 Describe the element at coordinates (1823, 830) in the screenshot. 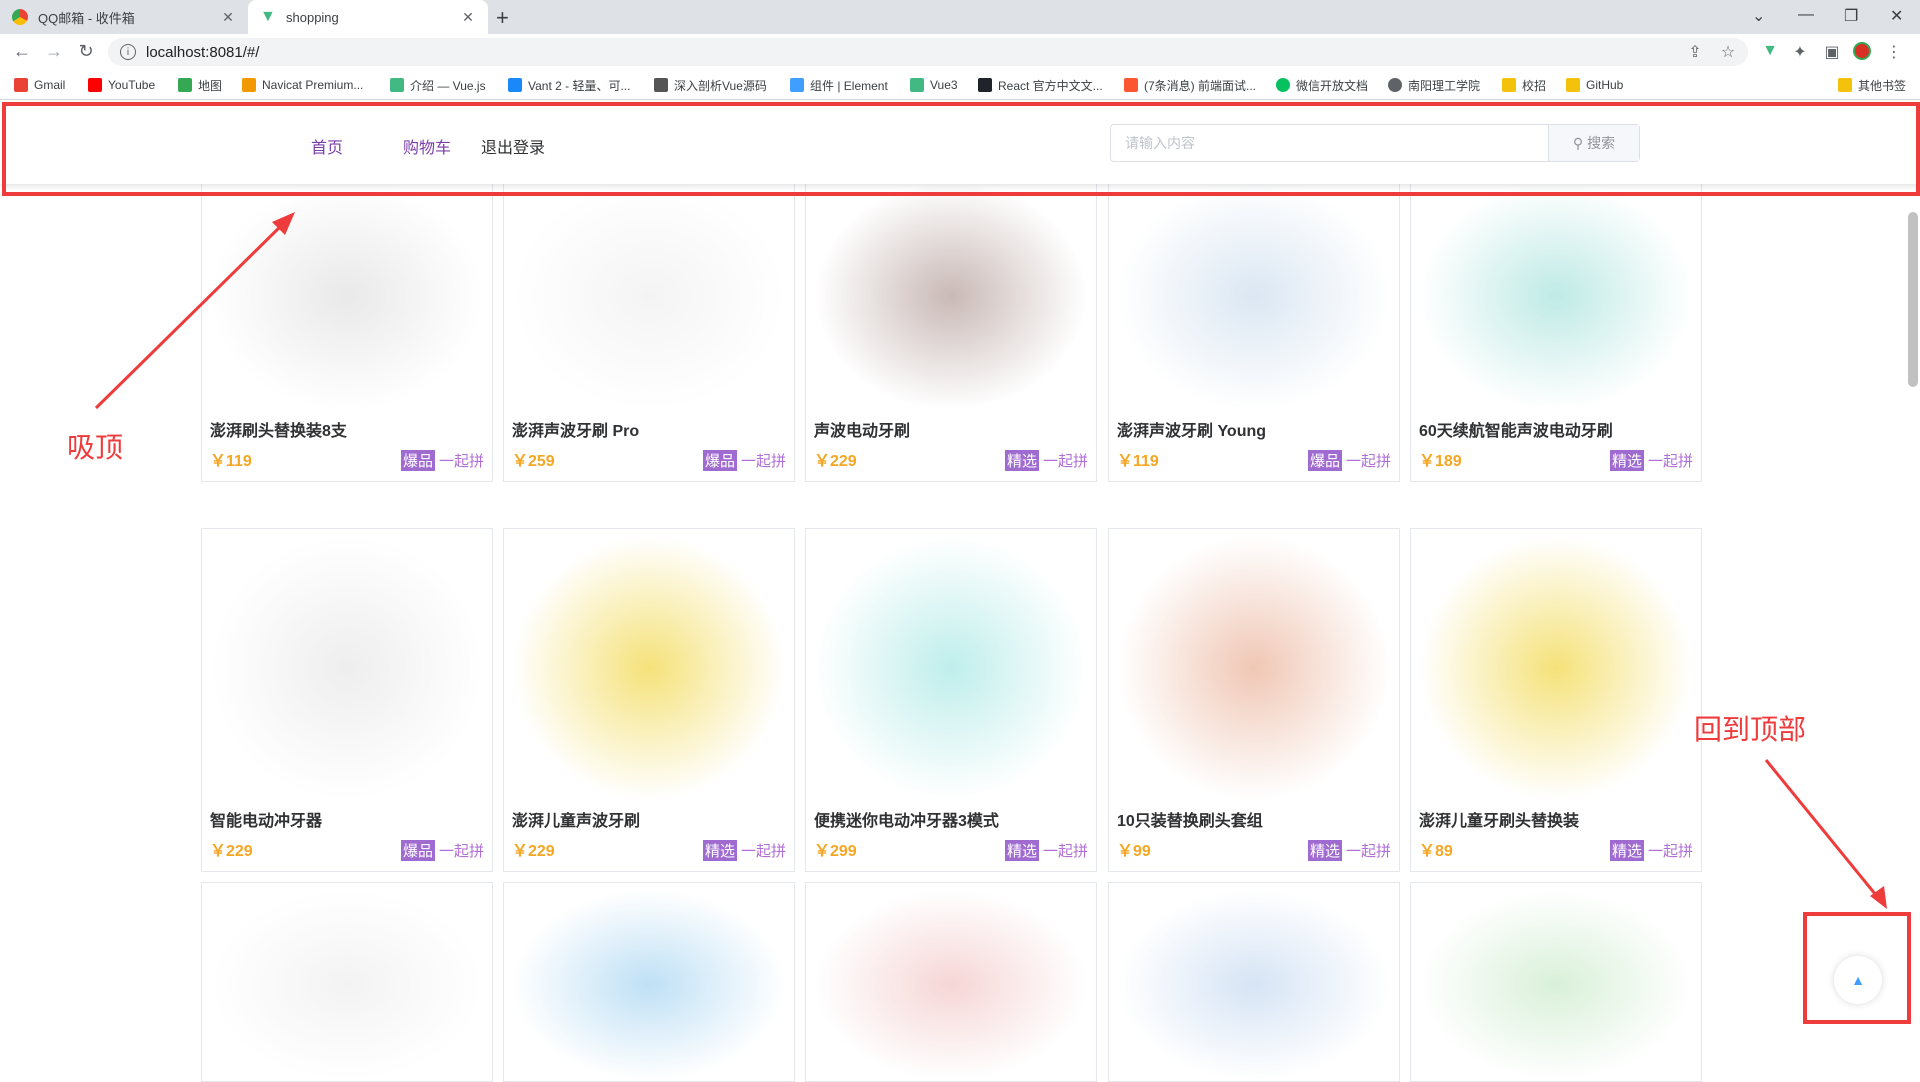

I see `arrow-to-backtop` at that location.